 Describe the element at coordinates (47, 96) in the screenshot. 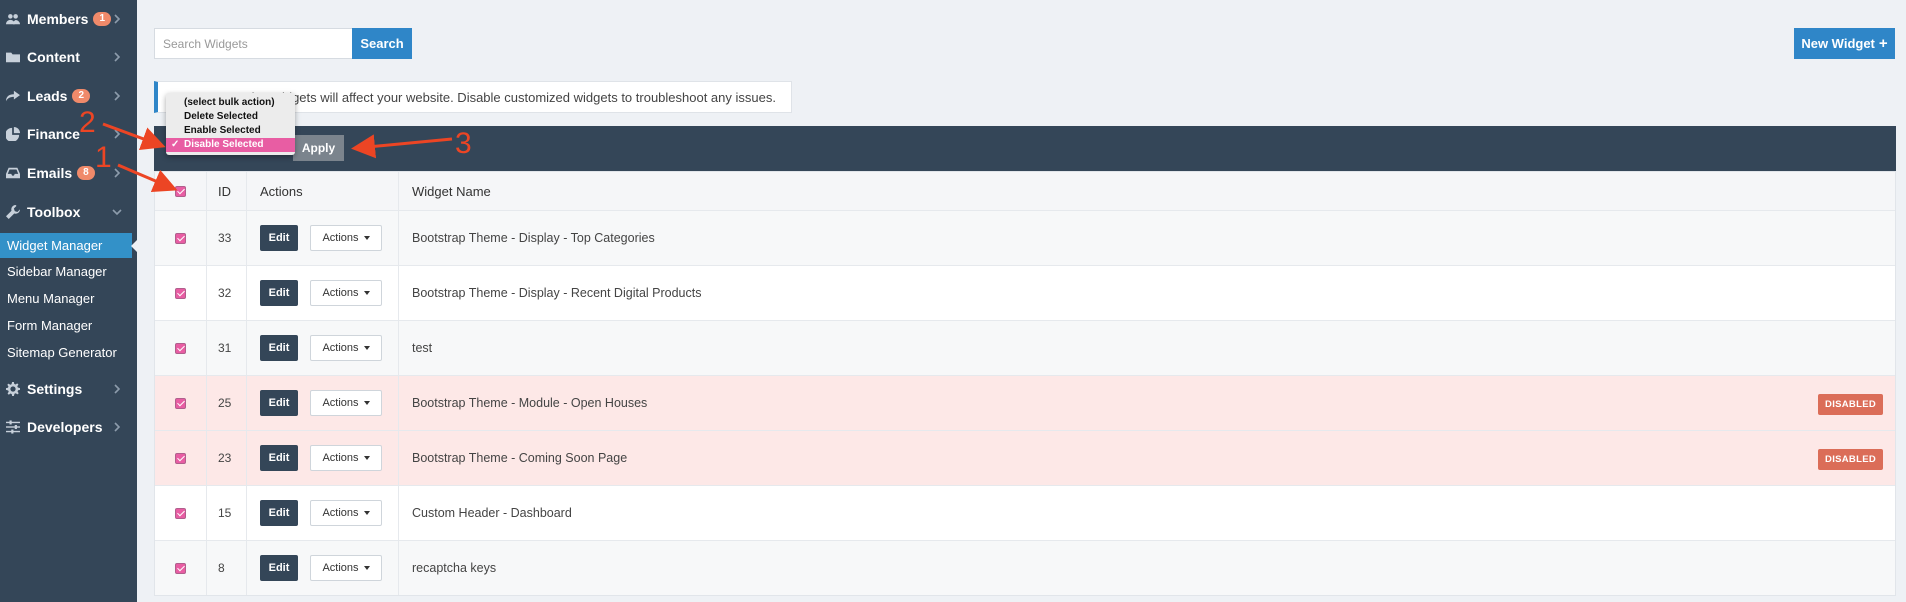

I see `sidebar-item-label: Leads` at that location.